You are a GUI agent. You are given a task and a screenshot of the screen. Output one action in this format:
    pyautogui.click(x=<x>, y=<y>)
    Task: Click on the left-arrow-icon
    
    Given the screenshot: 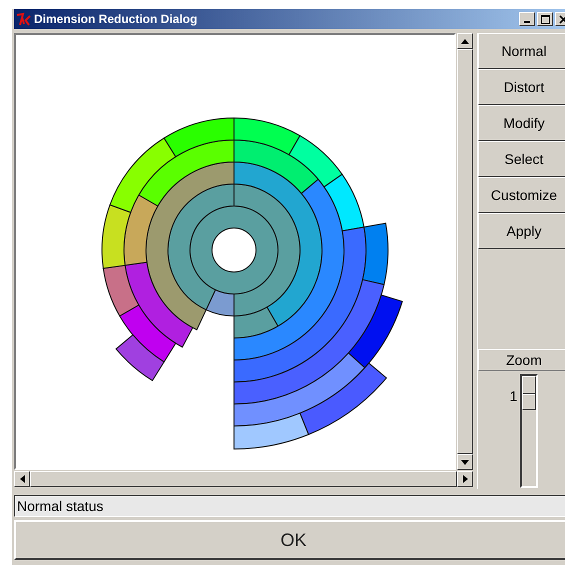 What is the action you would take?
    pyautogui.click(x=22, y=479)
    